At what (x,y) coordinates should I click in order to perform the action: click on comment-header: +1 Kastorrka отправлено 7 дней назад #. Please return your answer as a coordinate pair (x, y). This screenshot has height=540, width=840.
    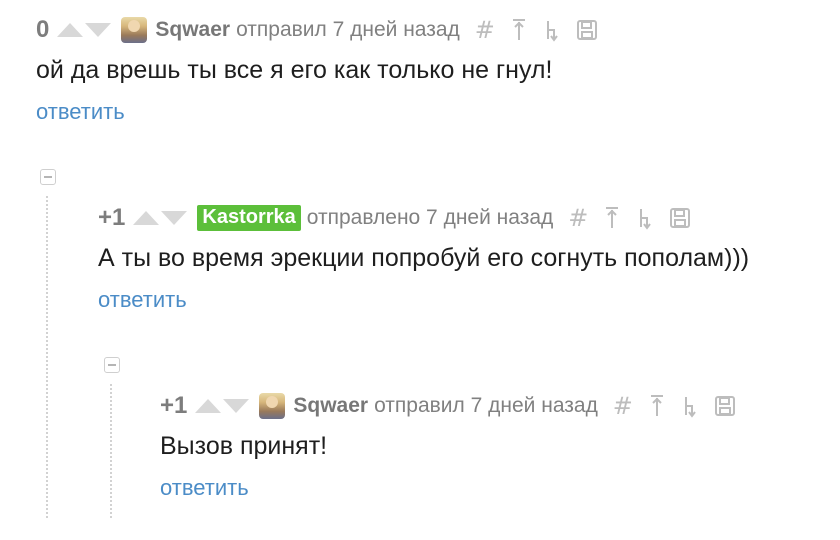
    Looking at the image, I should click on (423, 218).